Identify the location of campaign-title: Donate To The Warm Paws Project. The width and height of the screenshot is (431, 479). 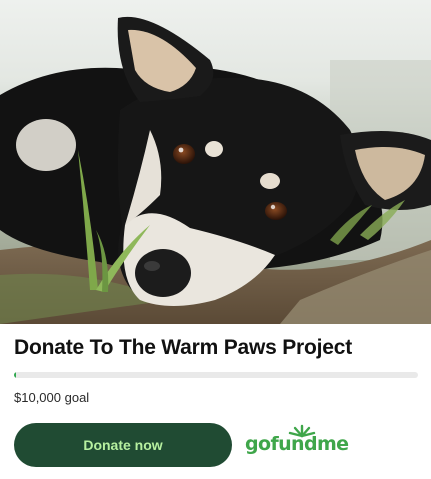
(183, 348).